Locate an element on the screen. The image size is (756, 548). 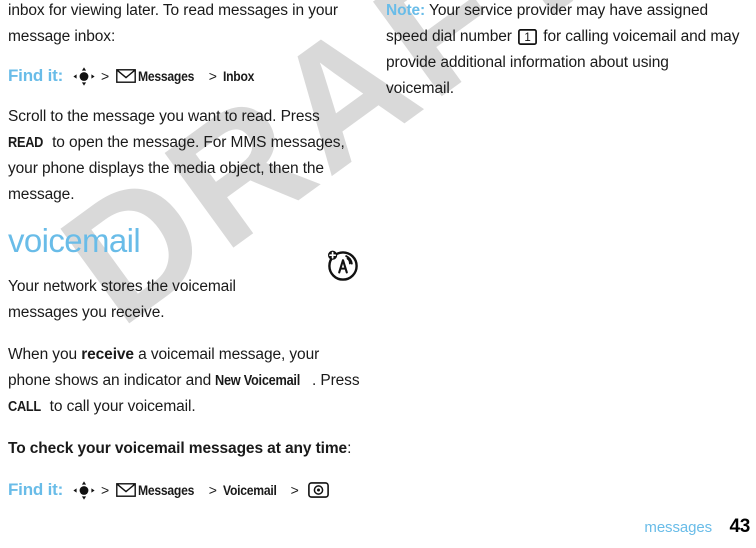
new-voicemail-indicator-icon is located at coordinates (342, 264).